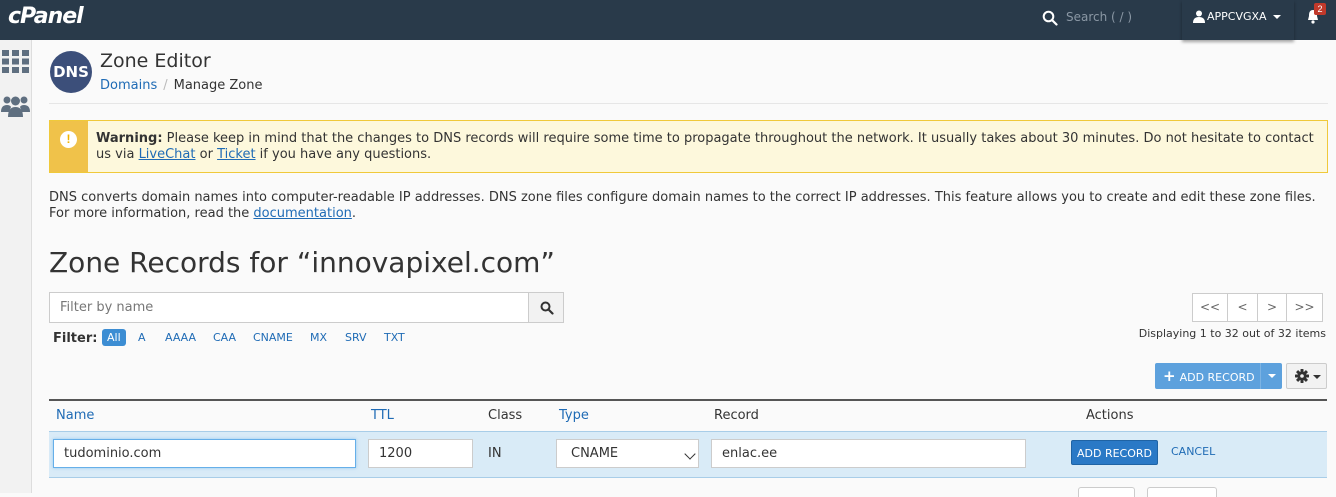 The height and width of the screenshot is (497, 1336). I want to click on record-type-select: CNAME, so click(627, 453).